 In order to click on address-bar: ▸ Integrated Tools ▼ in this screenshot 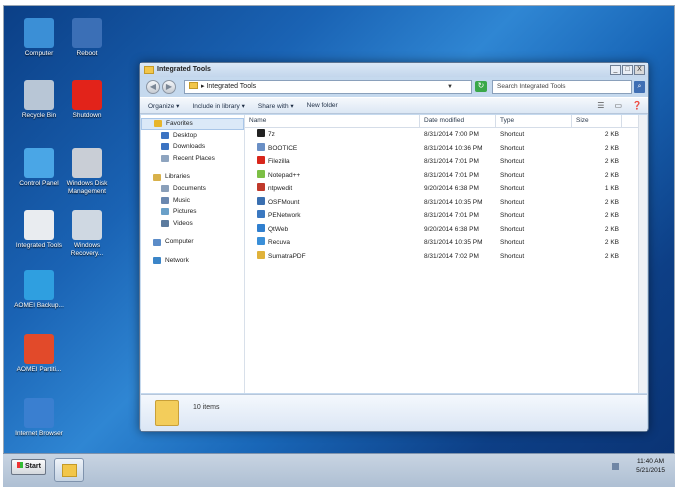, I will do `click(328, 87)`.